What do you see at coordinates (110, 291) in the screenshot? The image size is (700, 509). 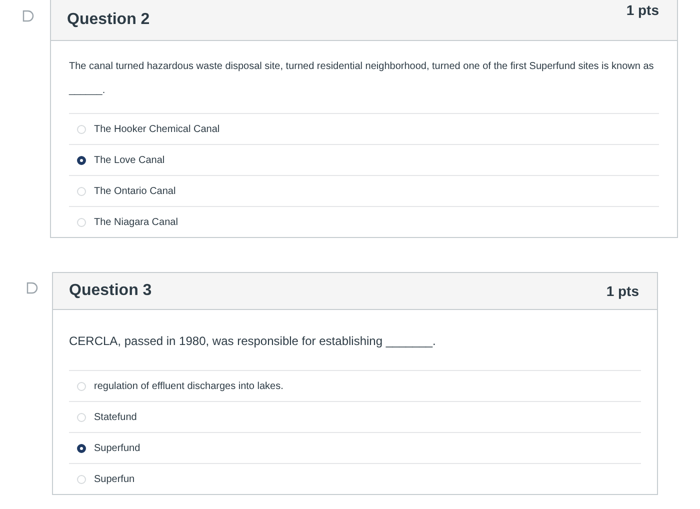 I see `question-title: Question 3` at bounding box center [110, 291].